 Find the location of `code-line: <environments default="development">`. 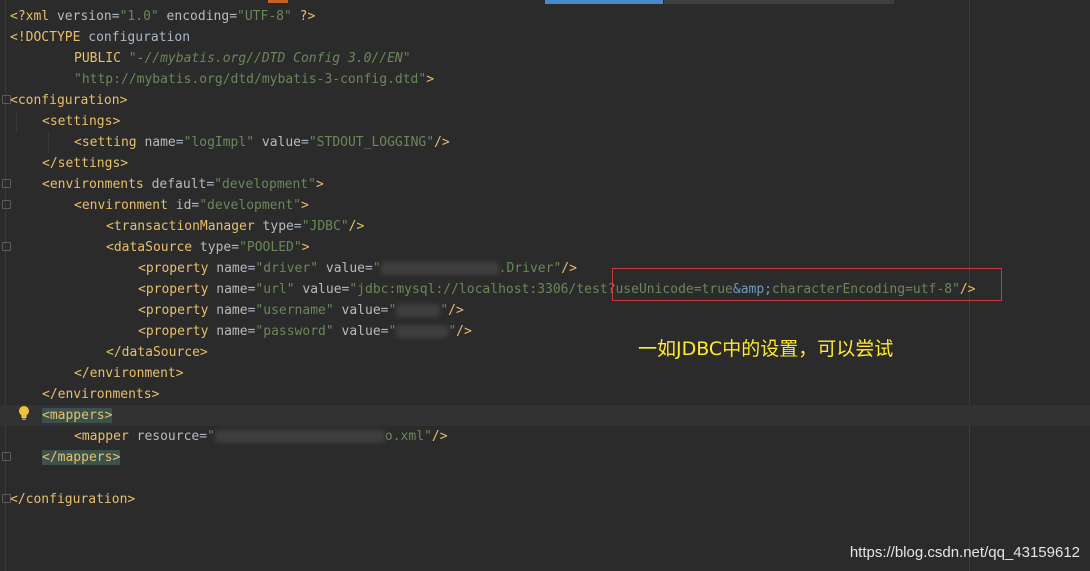

code-line: <environments default="development"> is located at coordinates (550, 184).